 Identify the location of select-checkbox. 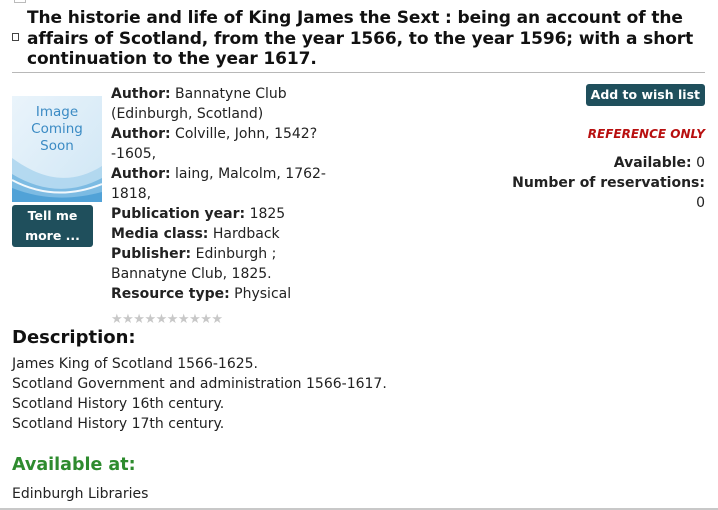
(15, 37).